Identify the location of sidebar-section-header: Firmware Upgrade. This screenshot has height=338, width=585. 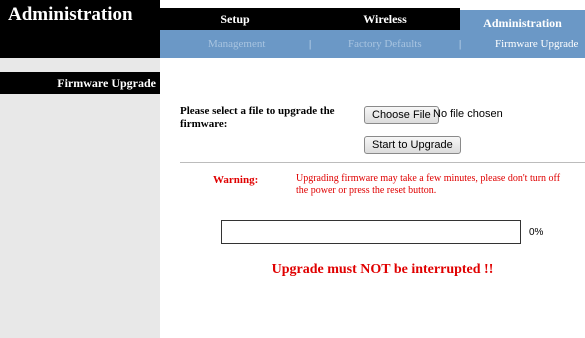
(80, 83).